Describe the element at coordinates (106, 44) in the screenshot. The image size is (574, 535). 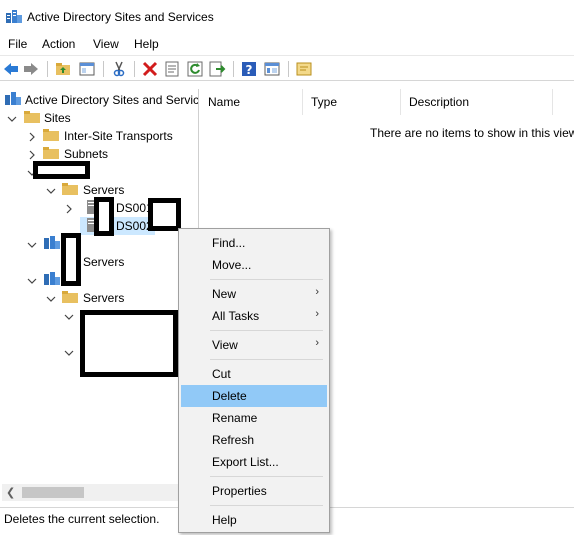
I see `menu-view: View` at that location.